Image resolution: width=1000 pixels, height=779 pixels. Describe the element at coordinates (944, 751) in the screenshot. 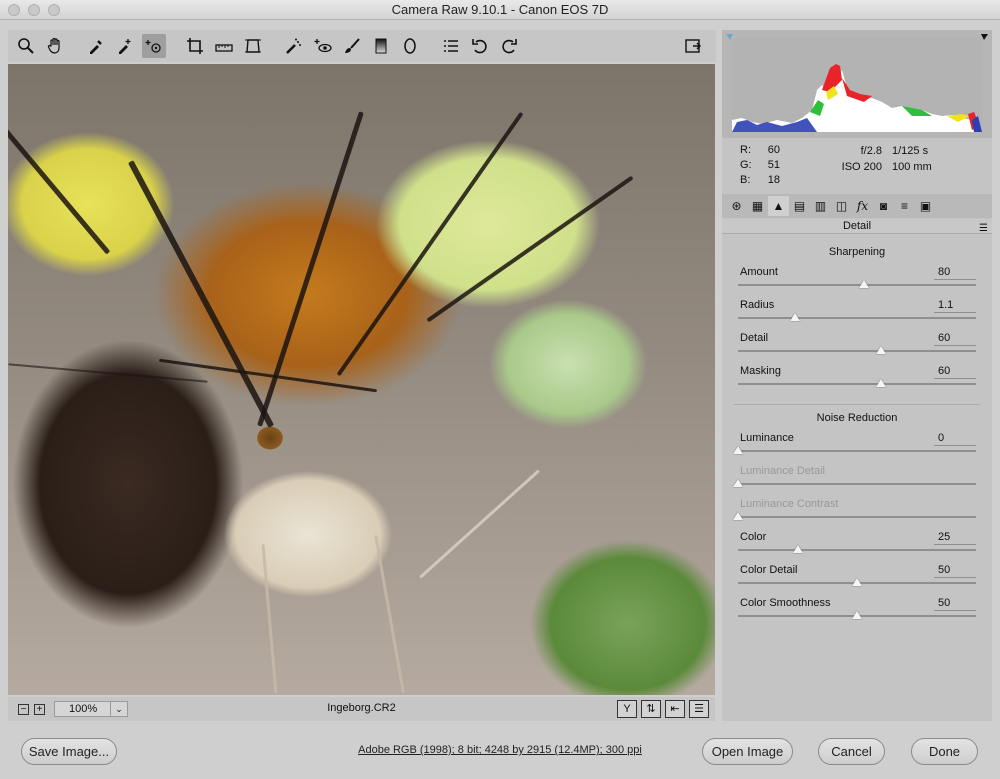

I see `done-button: Done` at that location.